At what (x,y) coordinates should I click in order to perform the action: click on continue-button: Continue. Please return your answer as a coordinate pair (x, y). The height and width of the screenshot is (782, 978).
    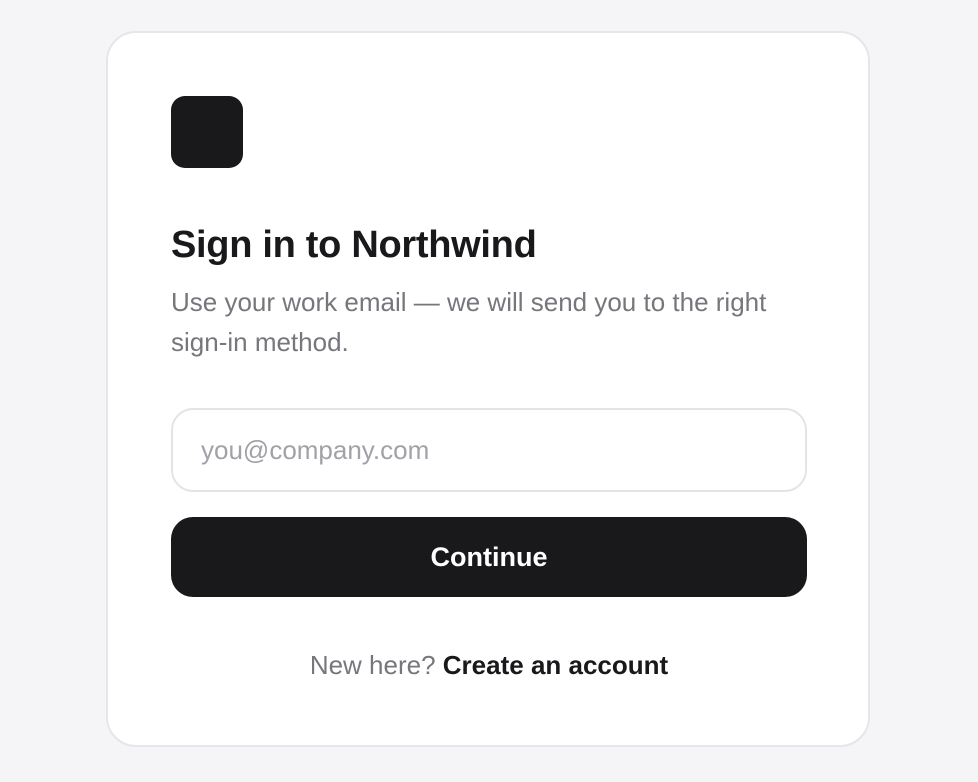
    Looking at the image, I should click on (489, 557).